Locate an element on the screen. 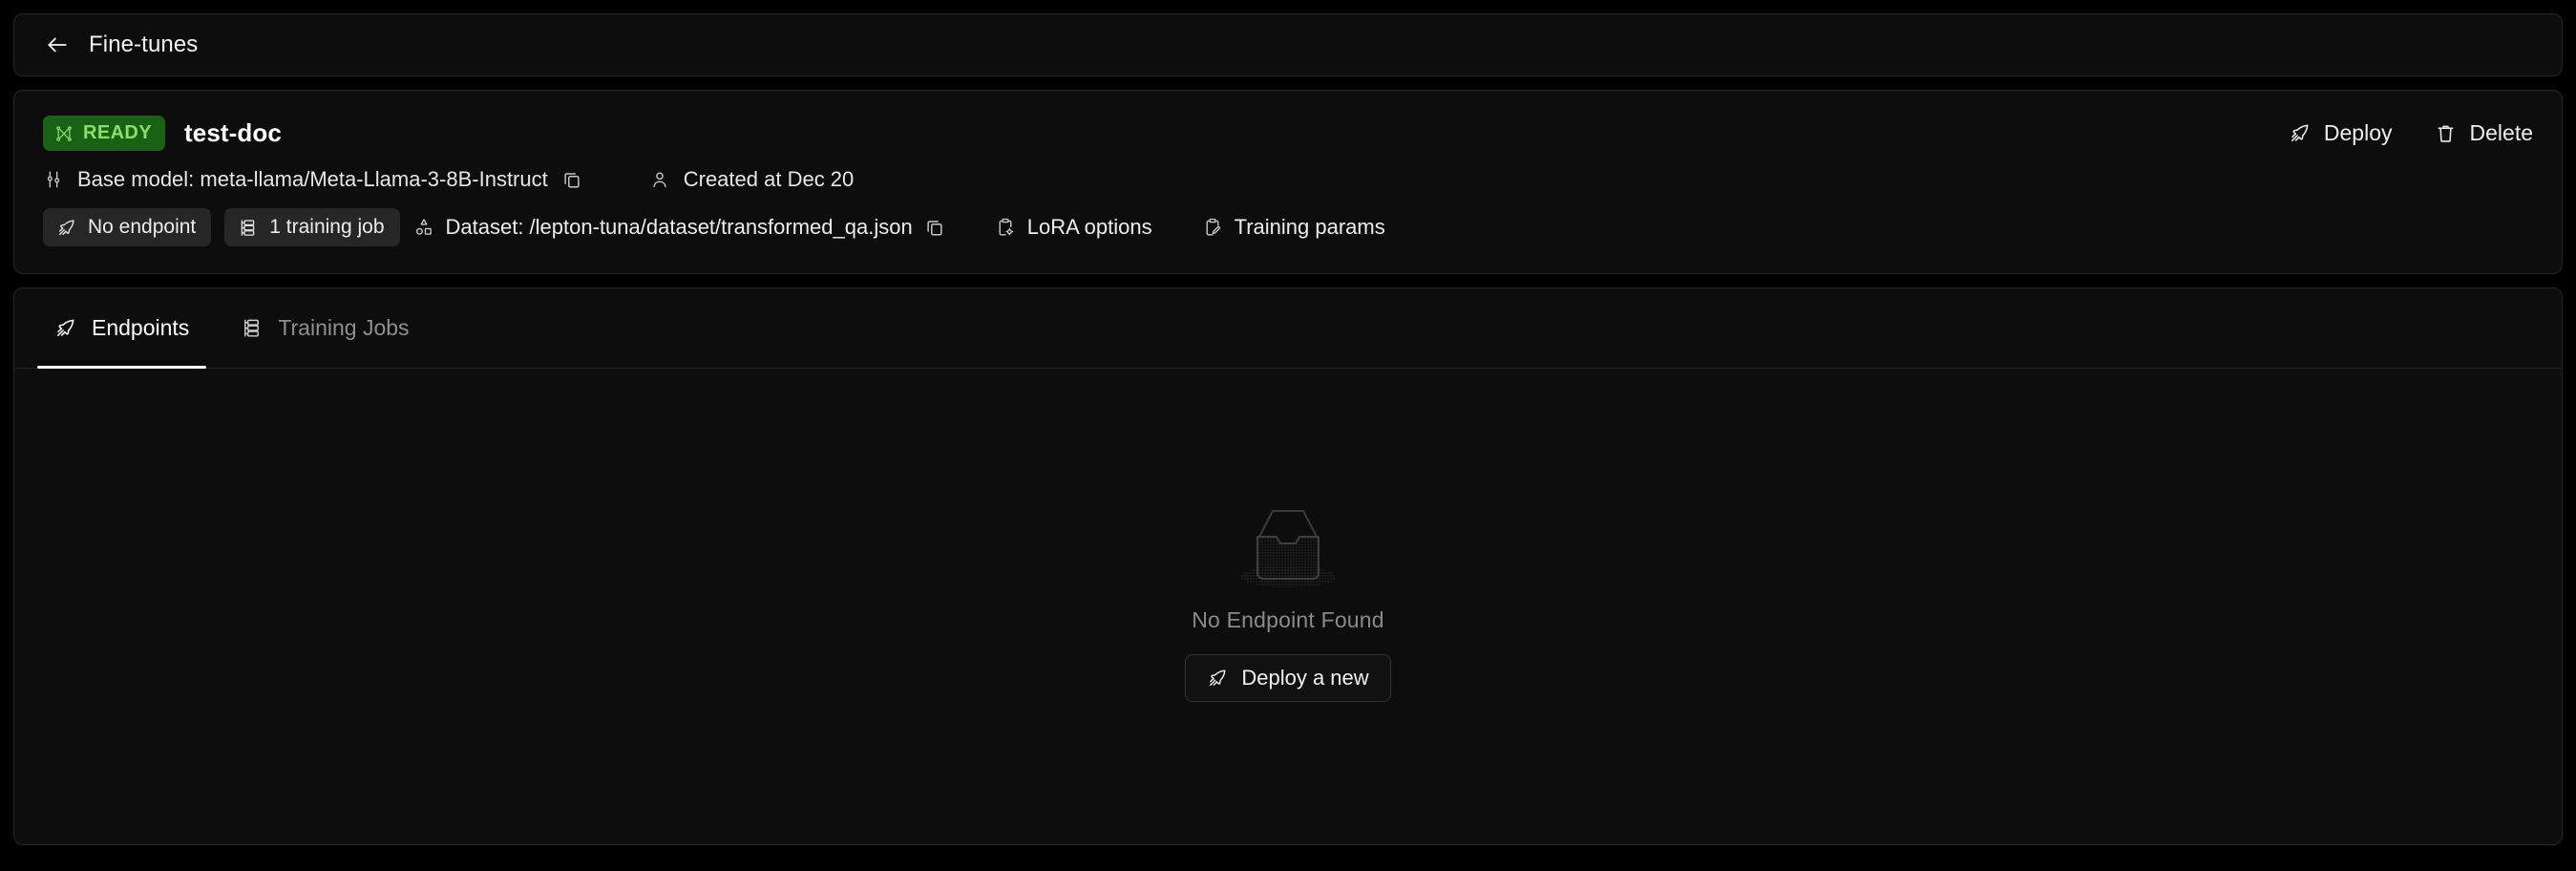 The image size is (2576, 871). created-at-item: Created at Dec 20 is located at coordinates (752, 180).